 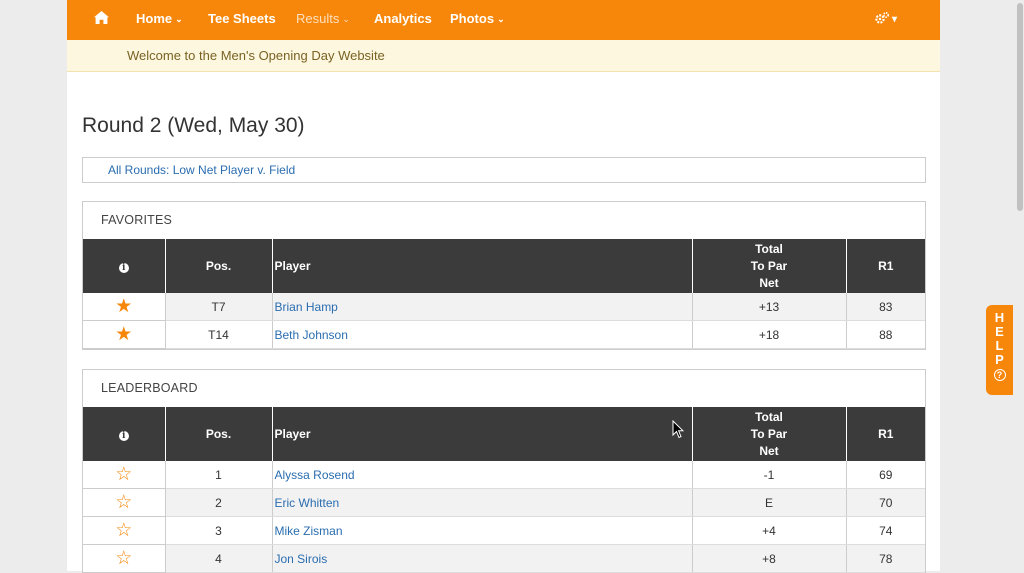 I want to click on position-cell: 3, so click(x=219, y=530).